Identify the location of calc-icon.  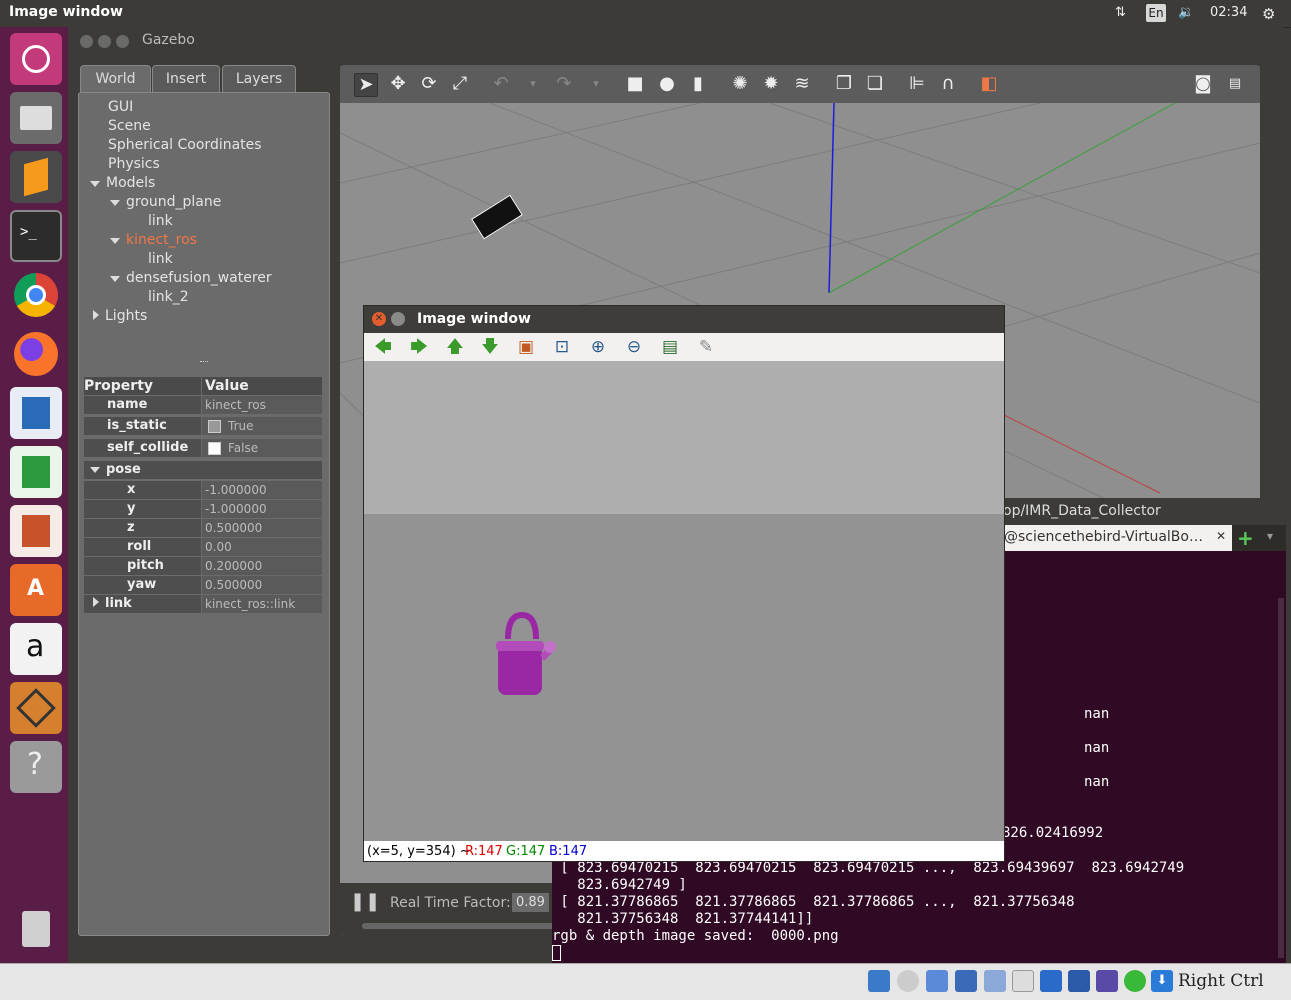
(36, 472).